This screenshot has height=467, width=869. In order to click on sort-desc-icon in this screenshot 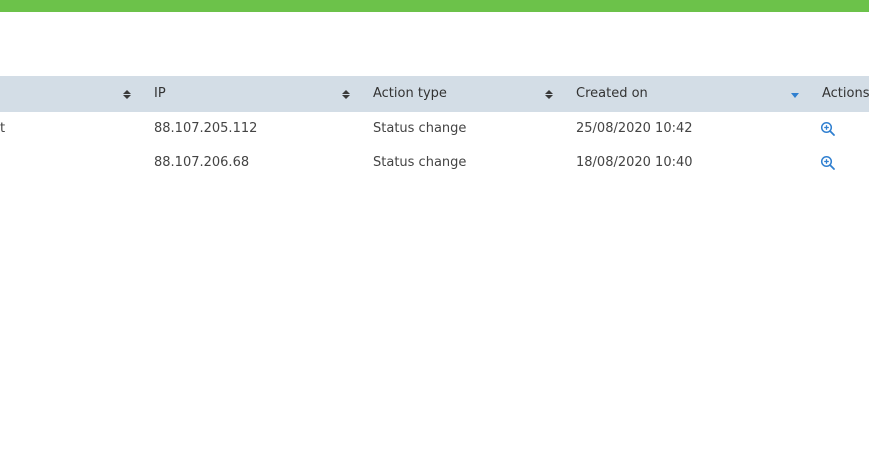, I will do `click(795, 94)`.